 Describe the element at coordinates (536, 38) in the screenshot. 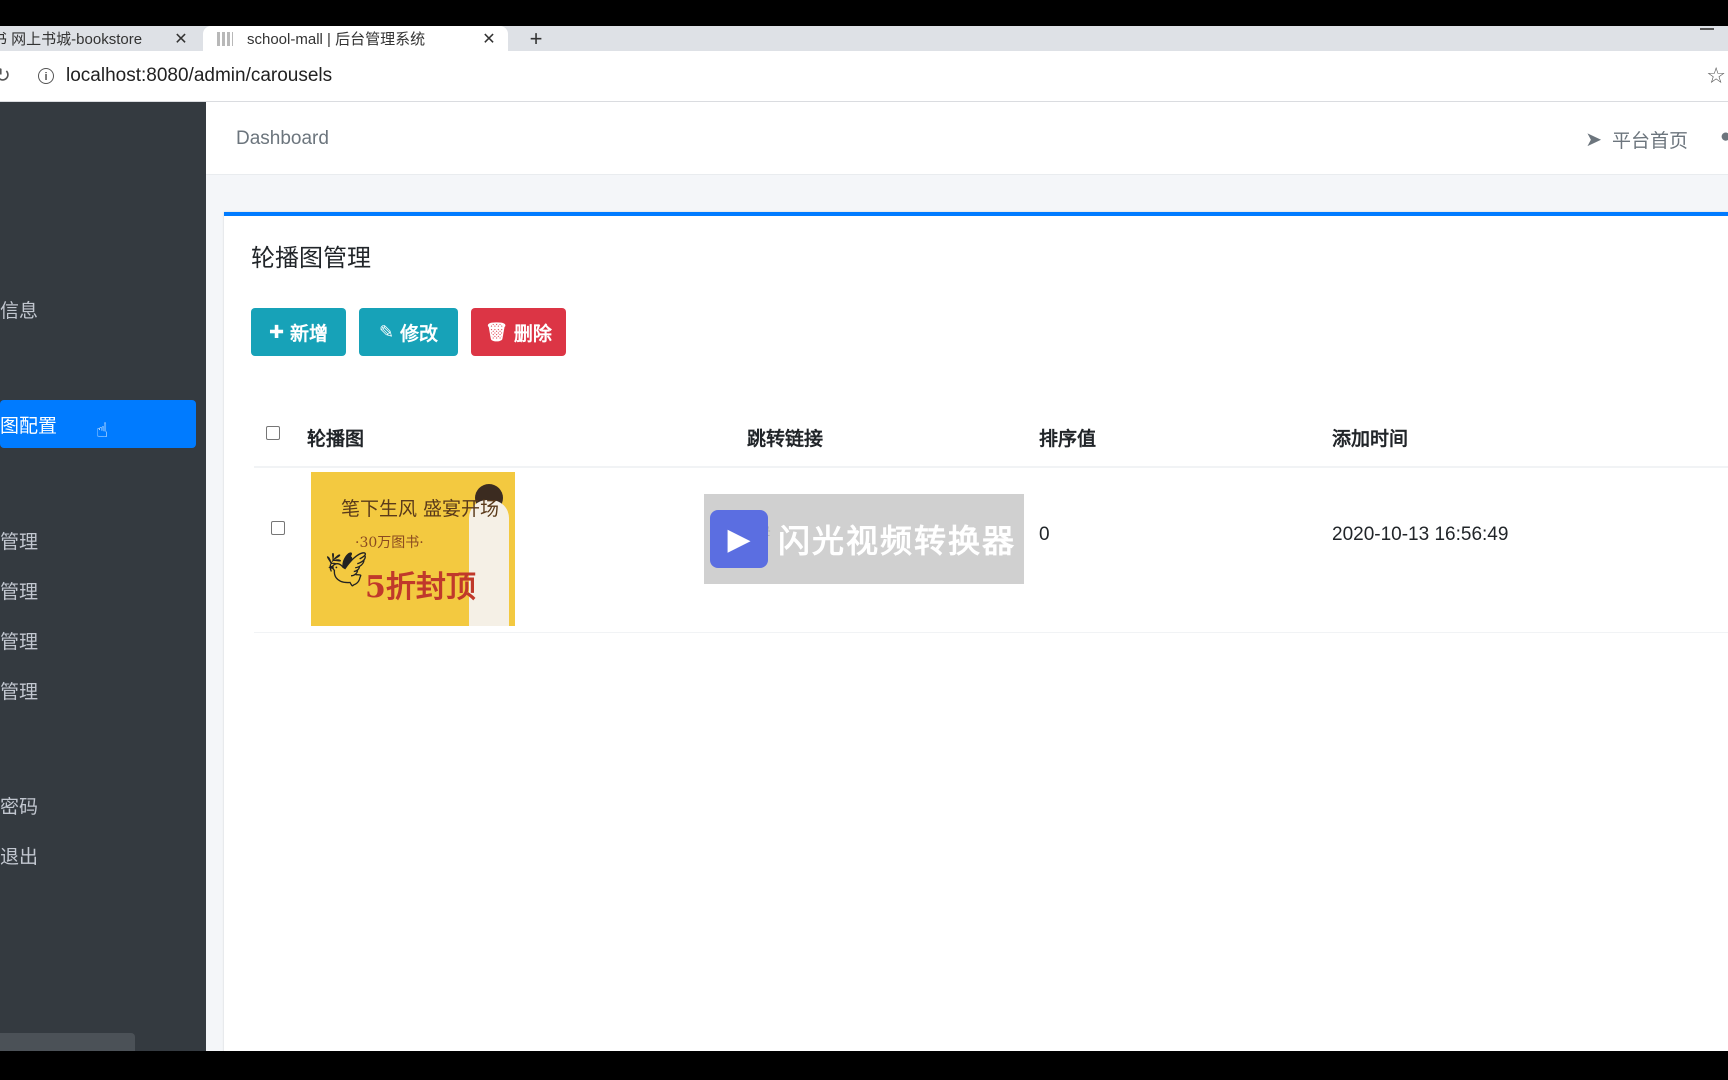

I see `new-tab-button: +` at that location.